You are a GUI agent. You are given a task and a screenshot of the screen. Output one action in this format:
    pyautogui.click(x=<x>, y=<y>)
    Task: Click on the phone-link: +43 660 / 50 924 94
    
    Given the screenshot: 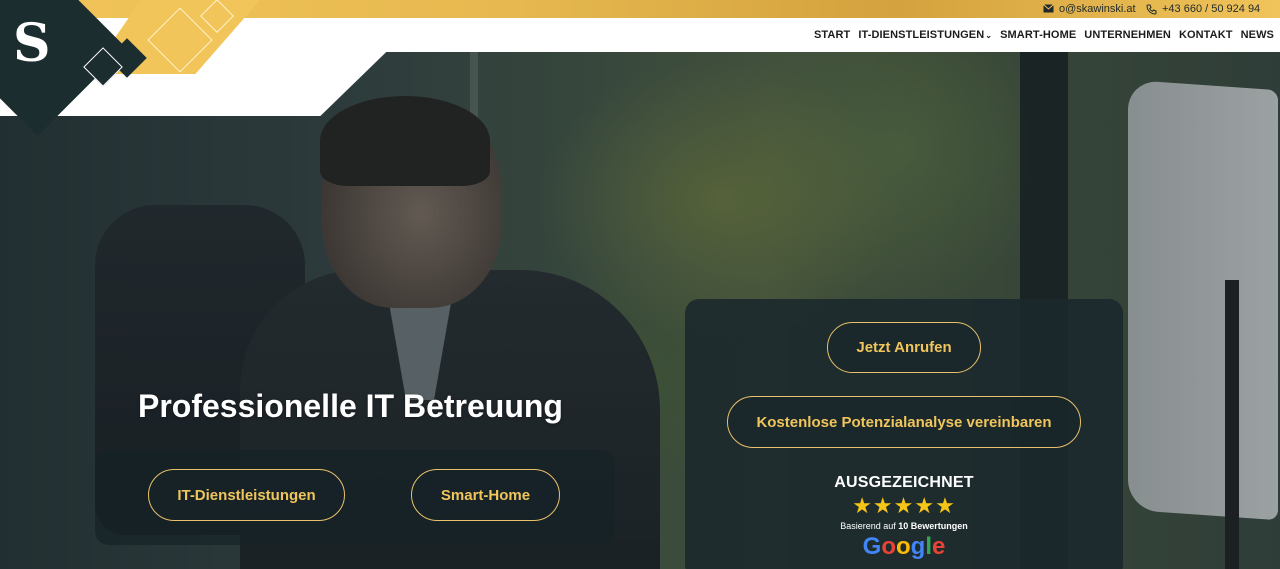 What is the action you would take?
    pyautogui.click(x=1203, y=9)
    